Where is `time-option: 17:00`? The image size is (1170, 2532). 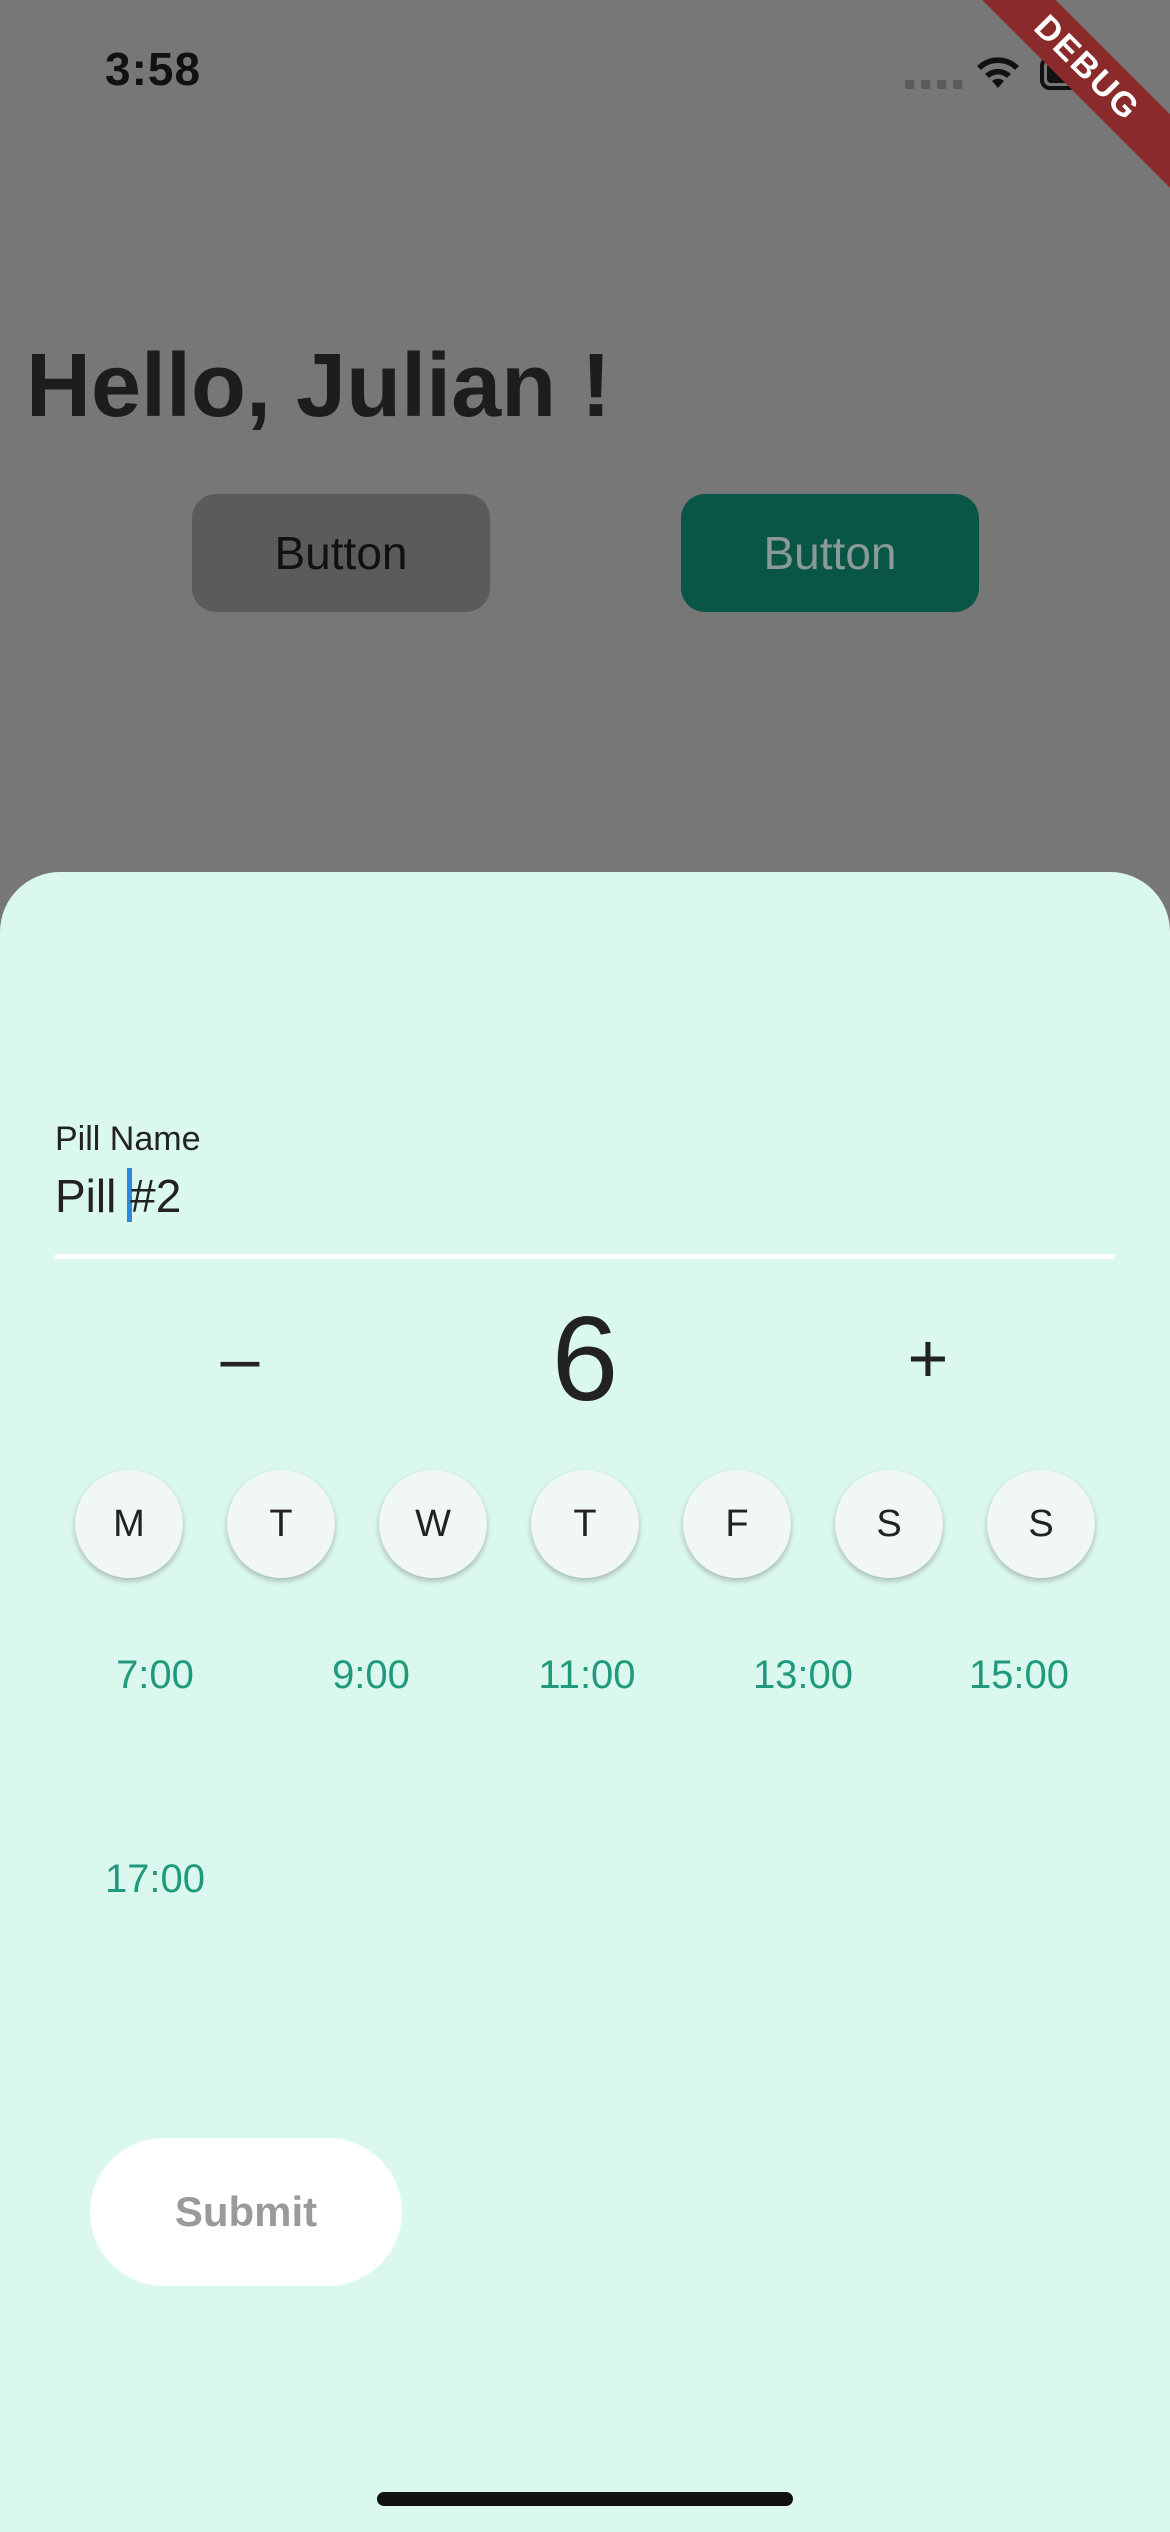
time-option: 17:00 is located at coordinates (155, 1879).